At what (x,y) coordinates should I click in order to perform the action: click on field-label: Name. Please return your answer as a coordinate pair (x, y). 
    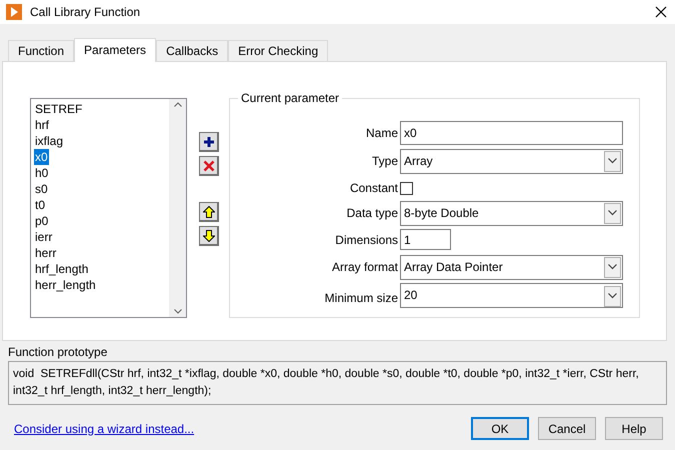
    Looking at the image, I should click on (381, 133).